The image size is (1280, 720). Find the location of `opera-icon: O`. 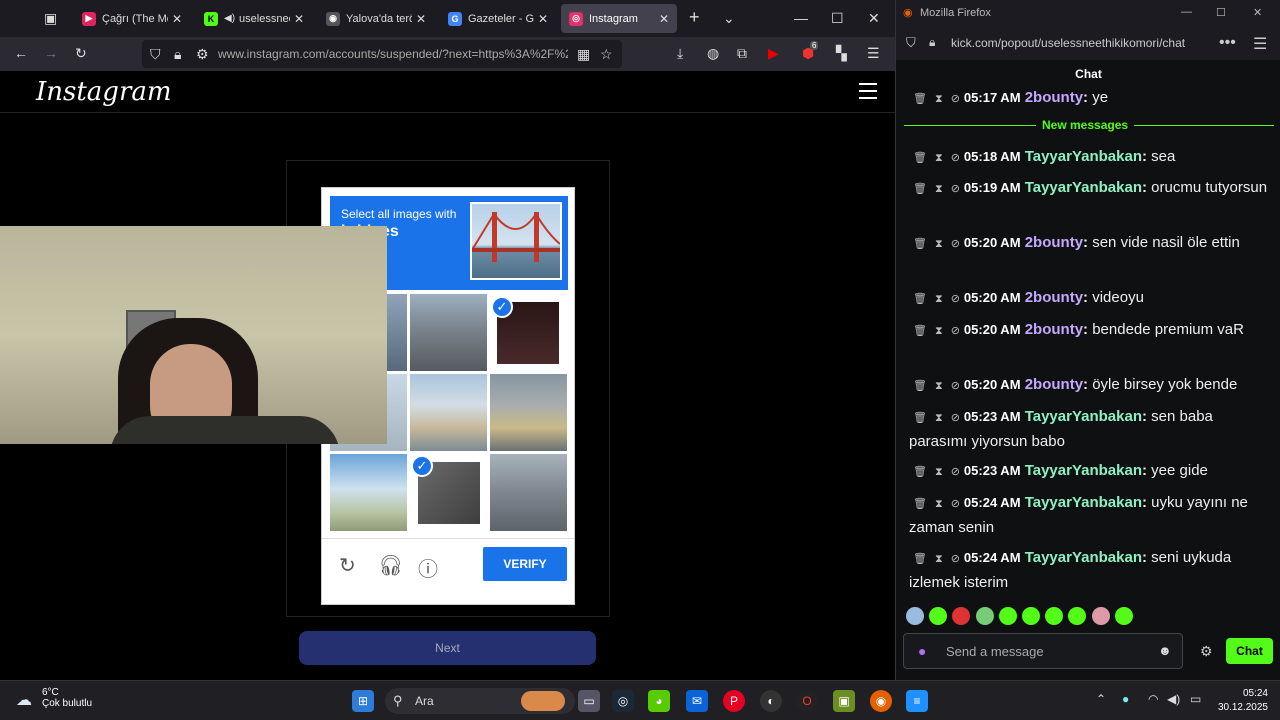

opera-icon: O is located at coordinates (807, 701).